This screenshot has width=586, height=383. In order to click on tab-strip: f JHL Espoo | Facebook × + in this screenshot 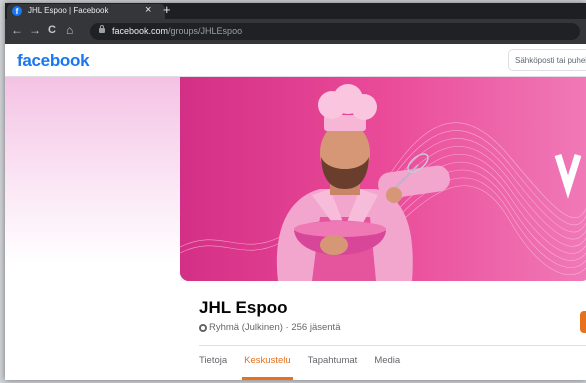, I will do `click(295, 11)`.